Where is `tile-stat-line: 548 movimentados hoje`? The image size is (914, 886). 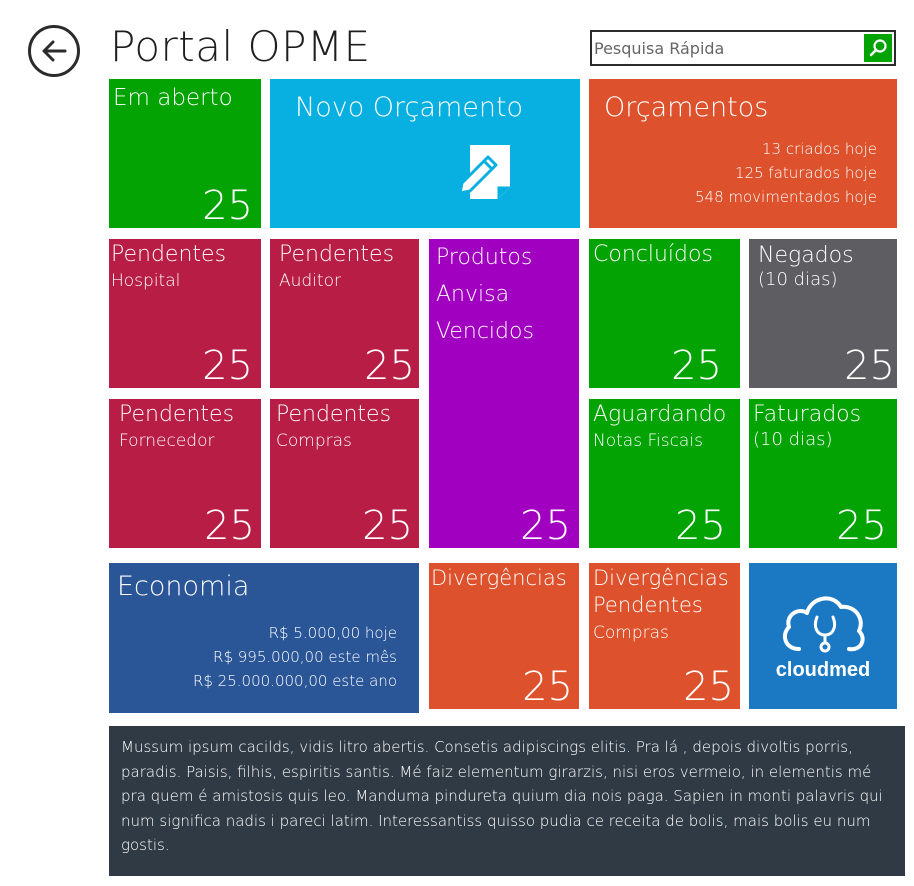 tile-stat-line: 548 movimentados hoje is located at coordinates (785, 197).